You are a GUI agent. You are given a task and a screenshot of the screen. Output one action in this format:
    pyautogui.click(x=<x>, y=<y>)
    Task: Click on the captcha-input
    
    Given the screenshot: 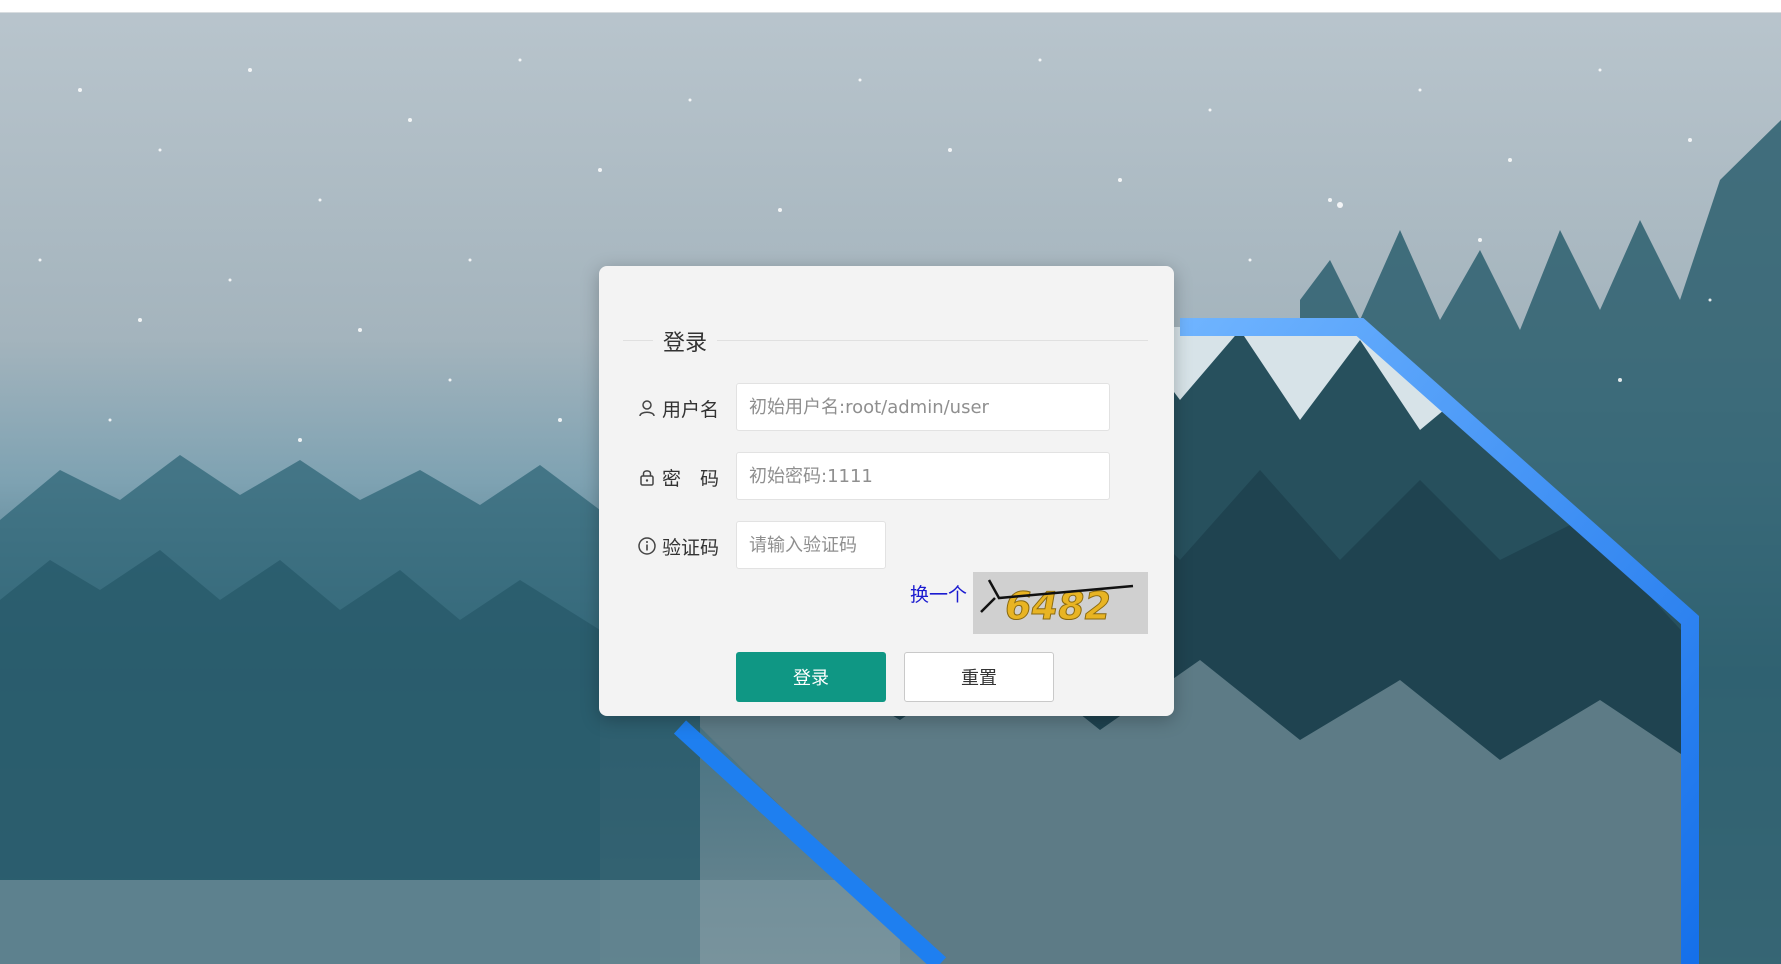 What is the action you would take?
    pyautogui.click(x=811, y=545)
    